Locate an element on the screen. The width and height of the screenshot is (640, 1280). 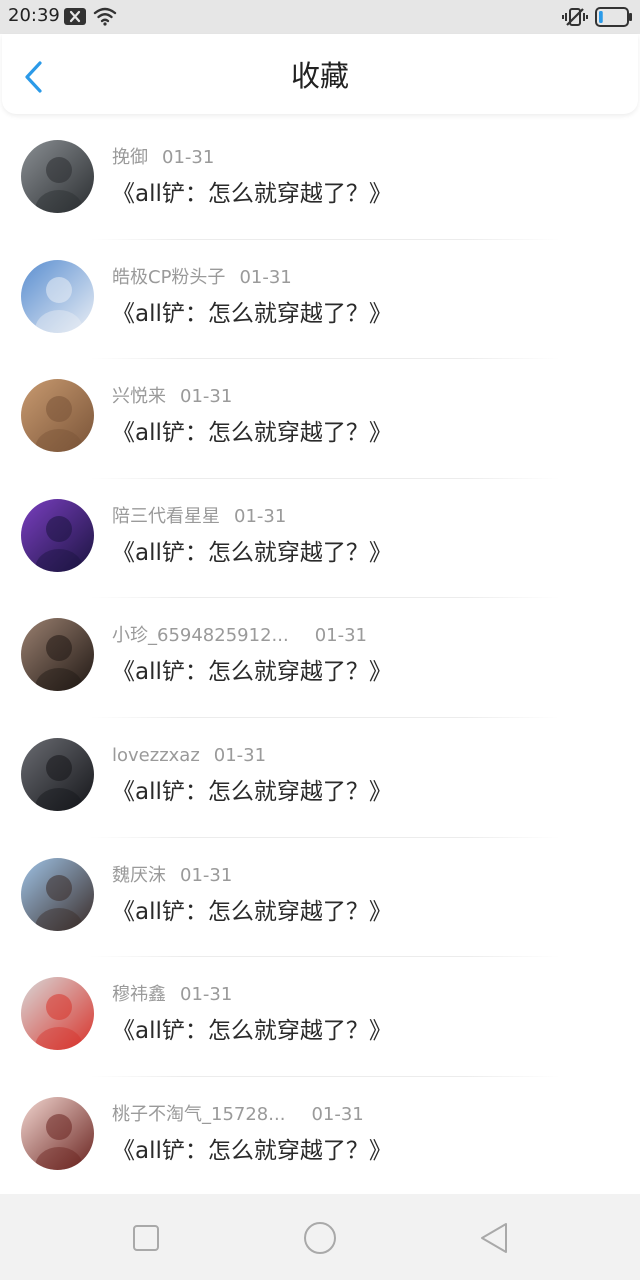
notification-x-icon is located at coordinates (75, 18).